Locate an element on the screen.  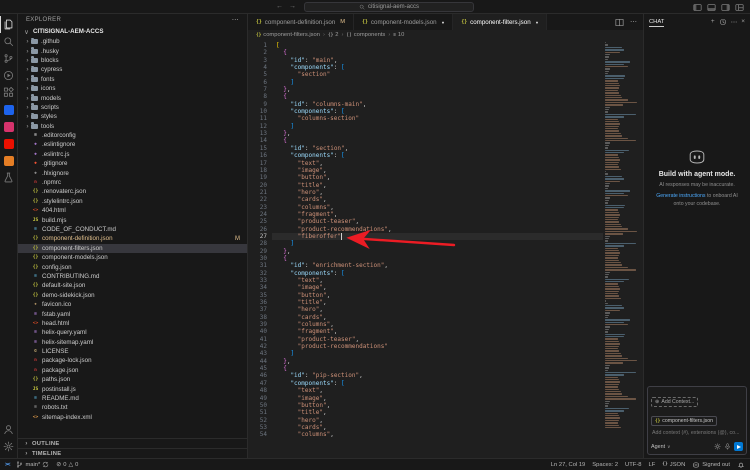
toggle-secondary-sidebar-icon is located at coordinates (725, 7).